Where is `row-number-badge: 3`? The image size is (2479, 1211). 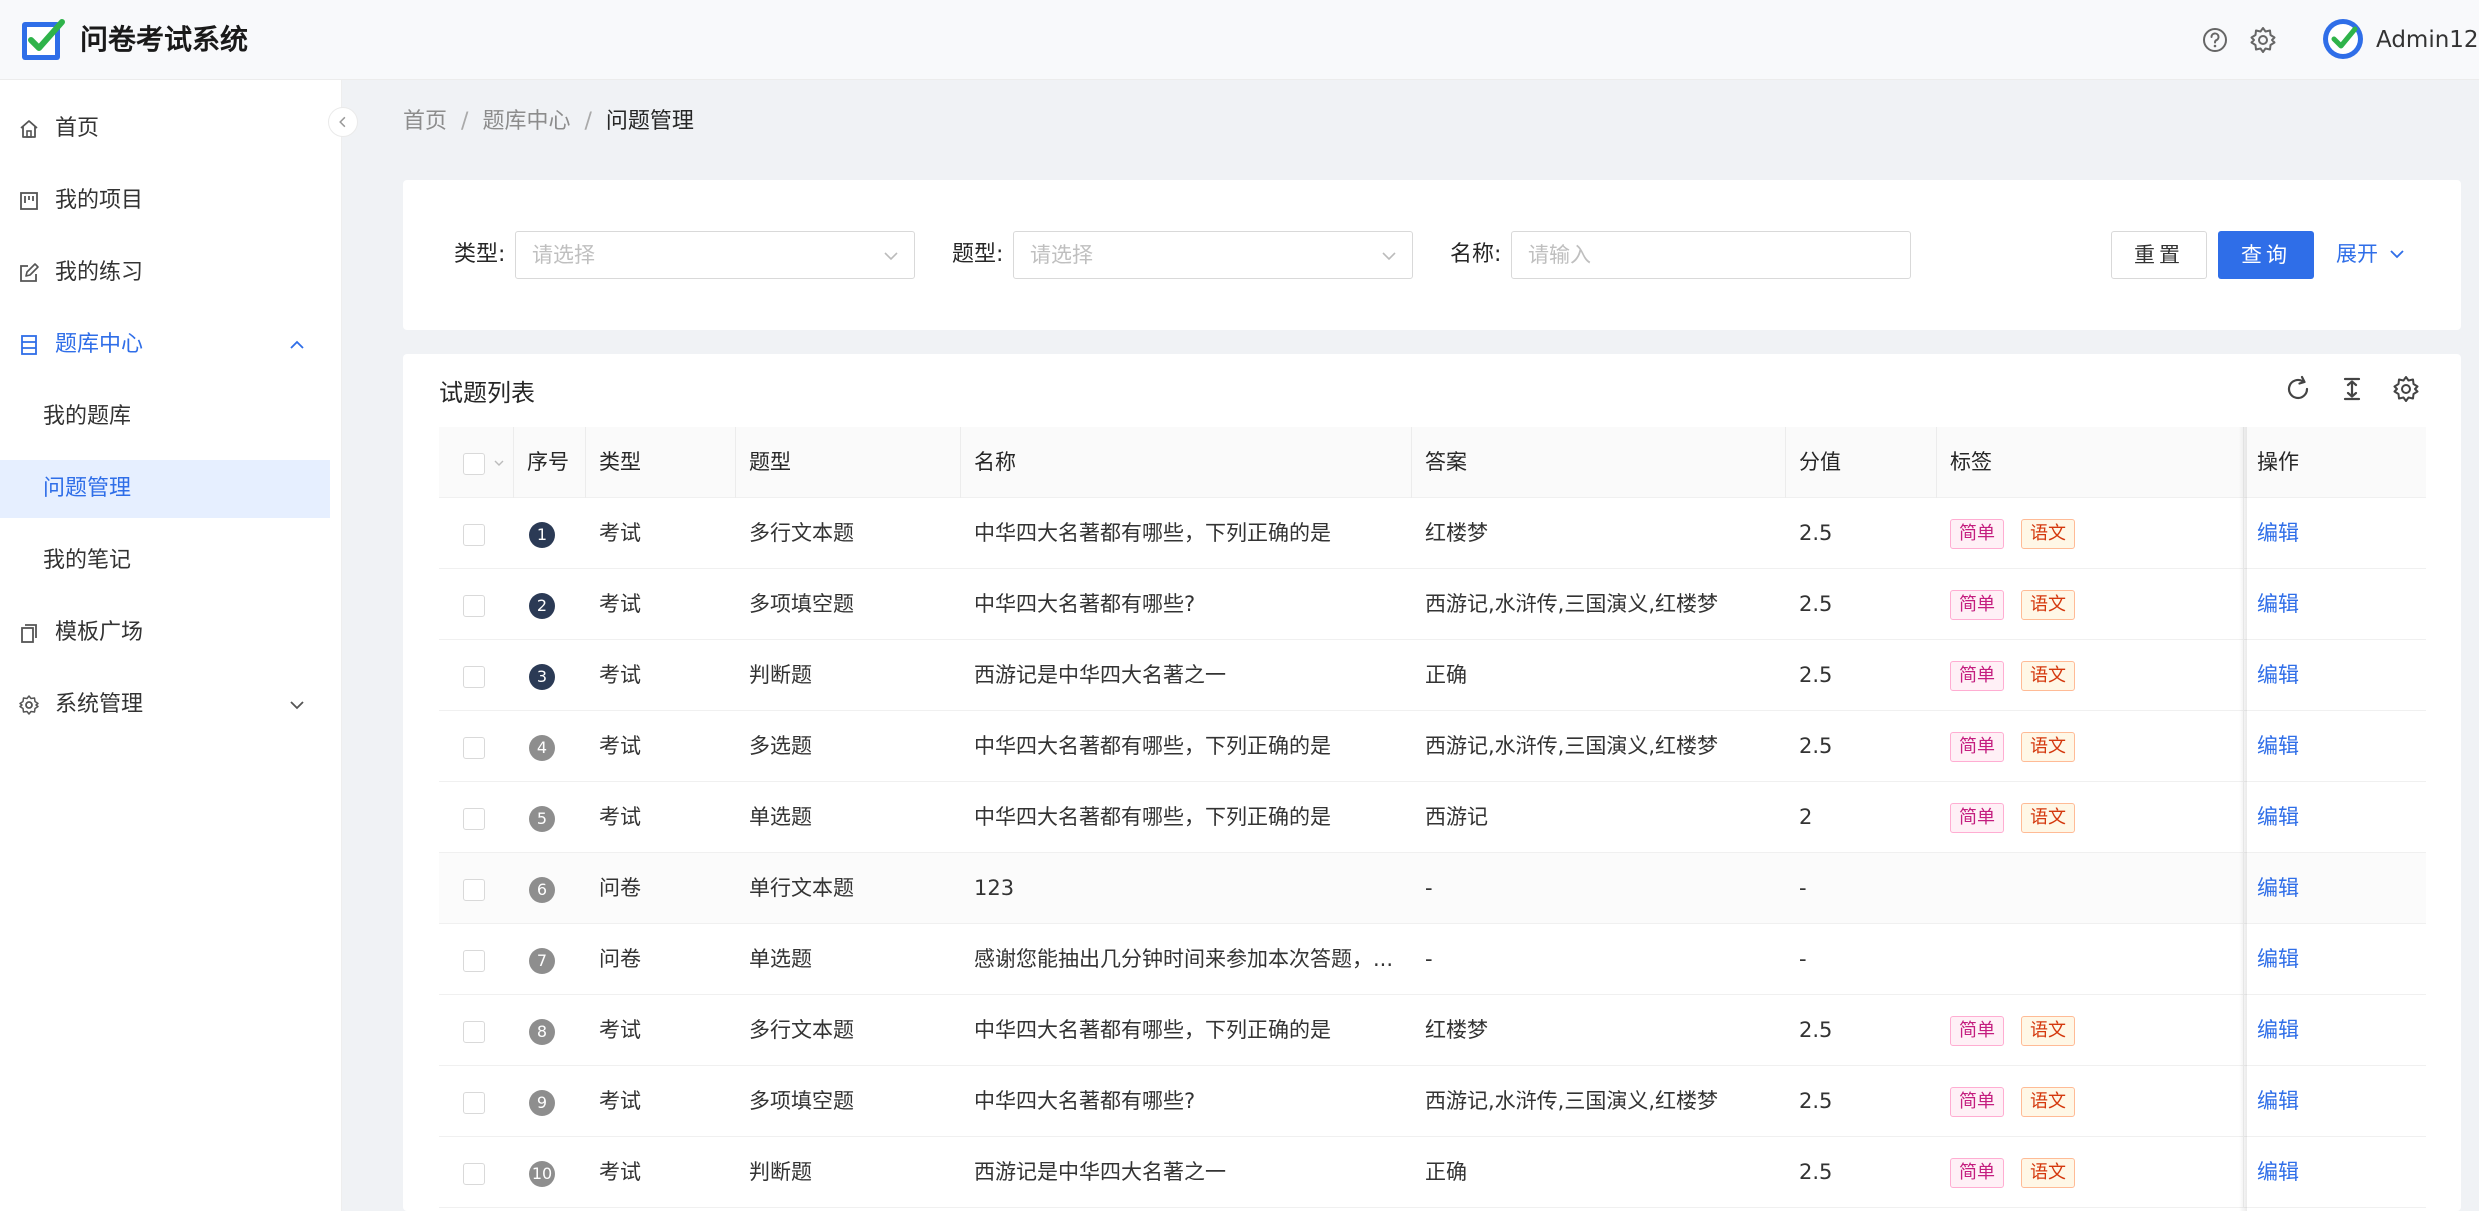
row-number-badge: 3 is located at coordinates (542, 677).